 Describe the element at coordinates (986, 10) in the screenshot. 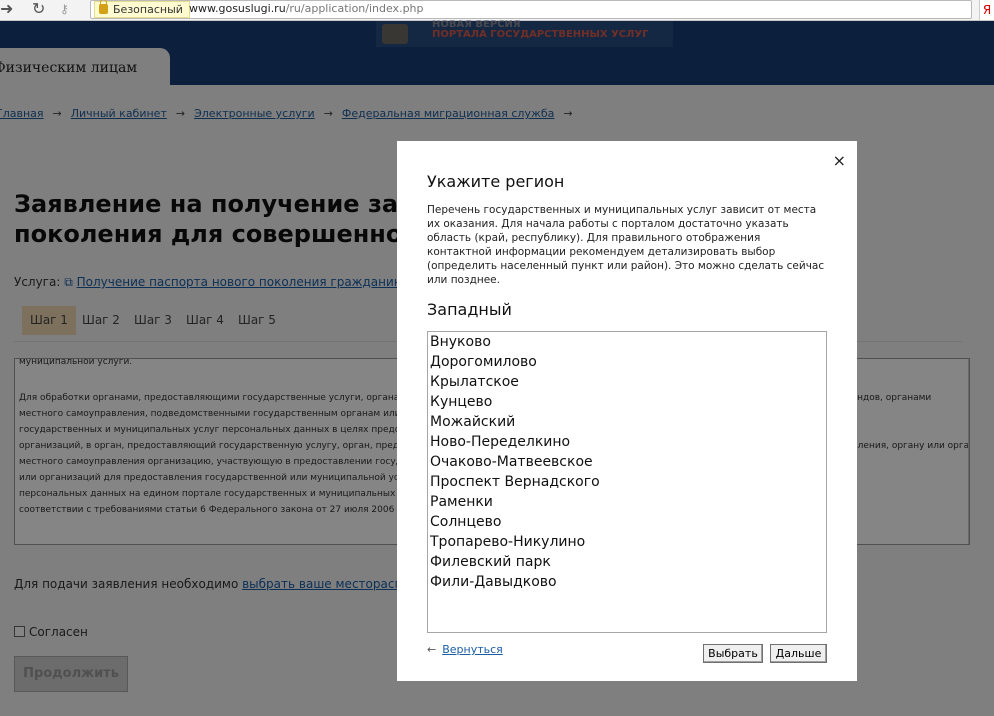

I see `yandex-icon: Я` at that location.